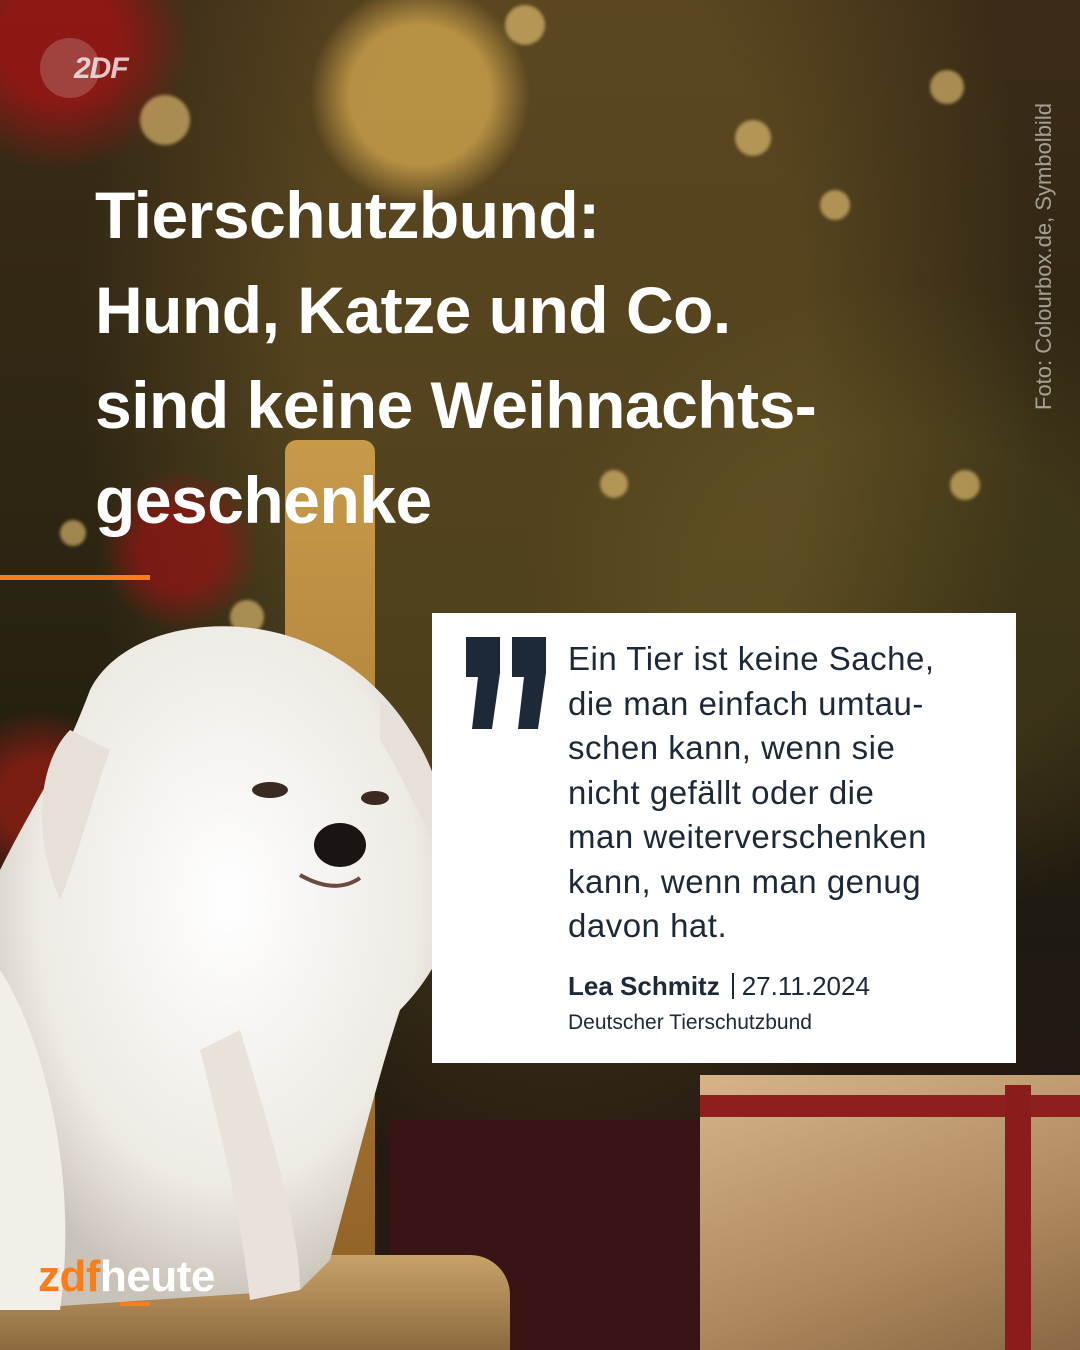 The height and width of the screenshot is (1350, 1080). What do you see at coordinates (1043, 256) in the screenshot?
I see `photo-credit: Foto: Colourbox.de, Symbolbild` at bounding box center [1043, 256].